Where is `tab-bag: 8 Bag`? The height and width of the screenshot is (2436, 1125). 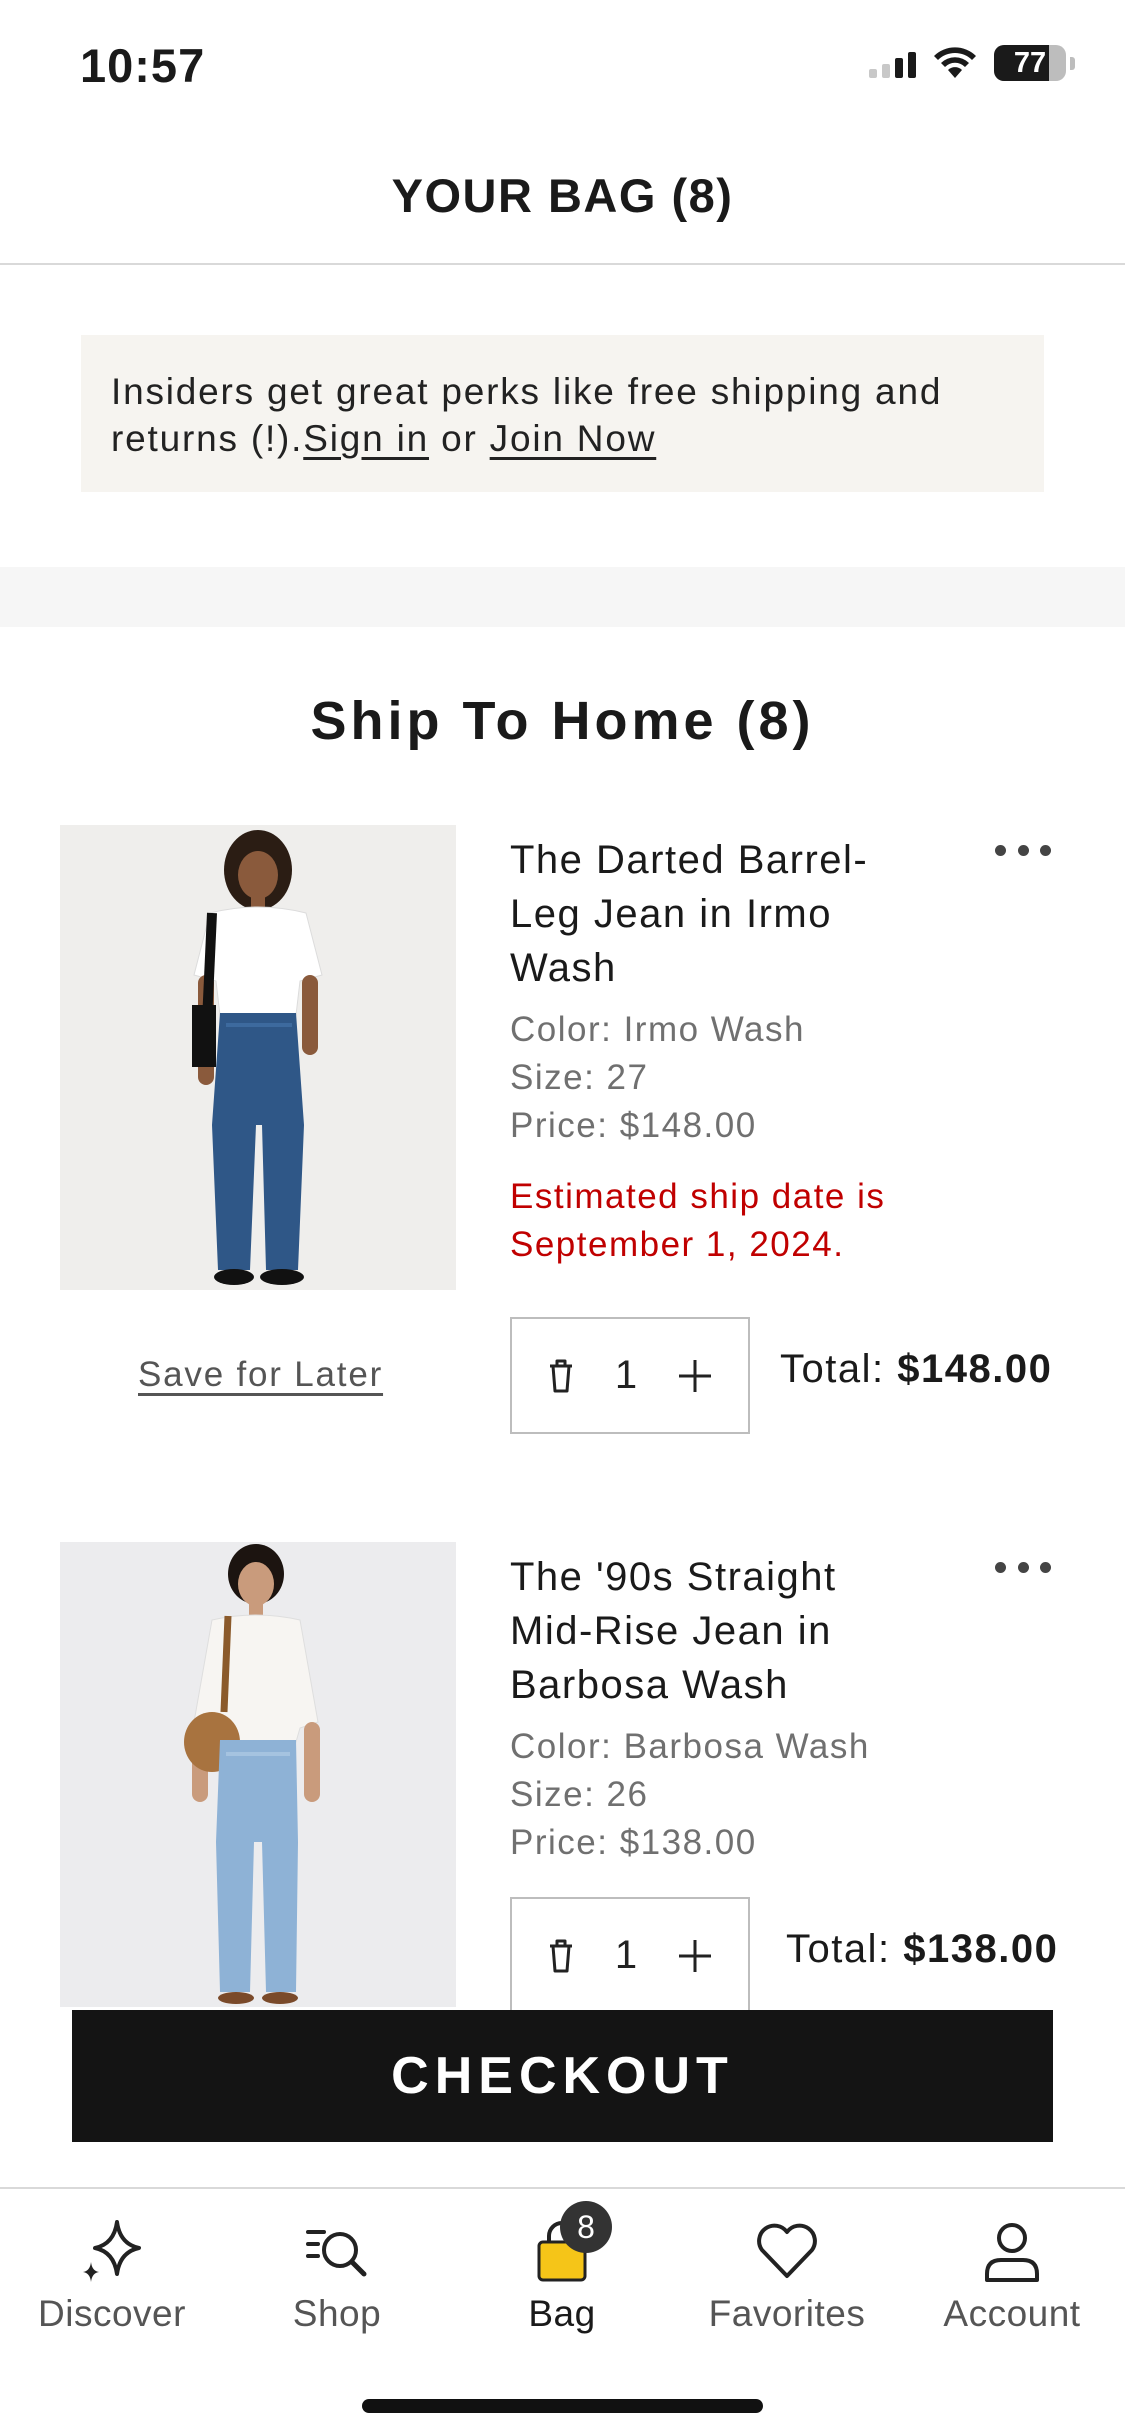 tab-bag: 8 Bag is located at coordinates (562, 2276).